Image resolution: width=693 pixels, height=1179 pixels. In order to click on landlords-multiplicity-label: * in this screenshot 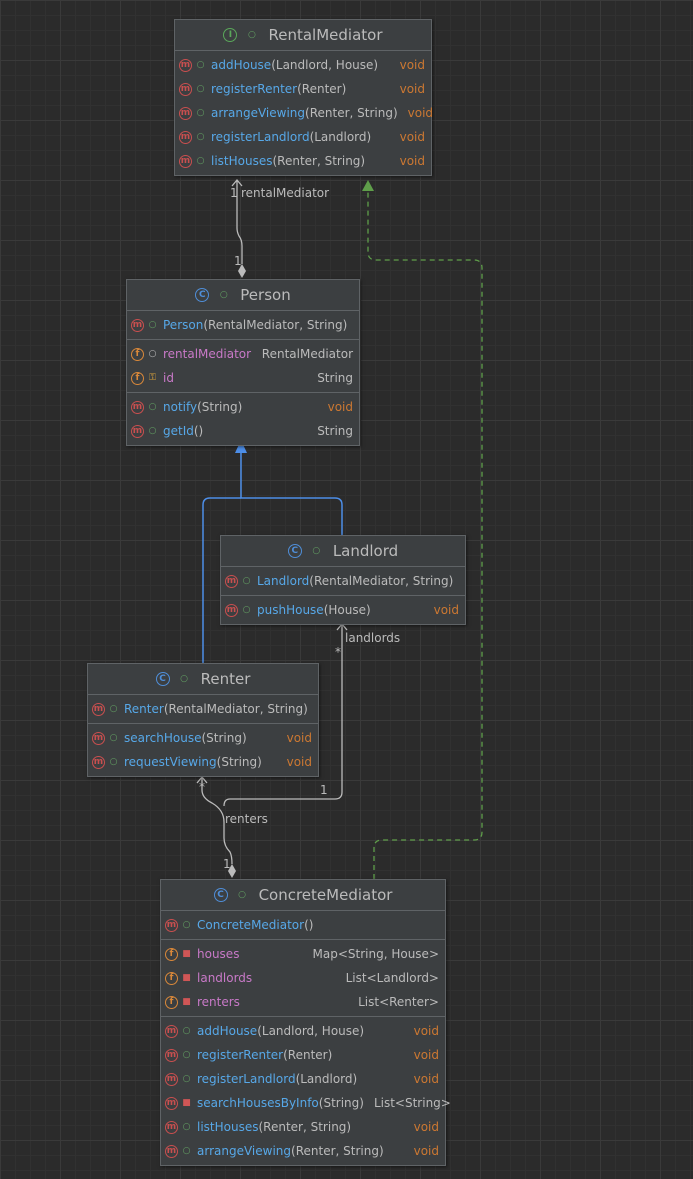, I will do `click(338, 652)`.